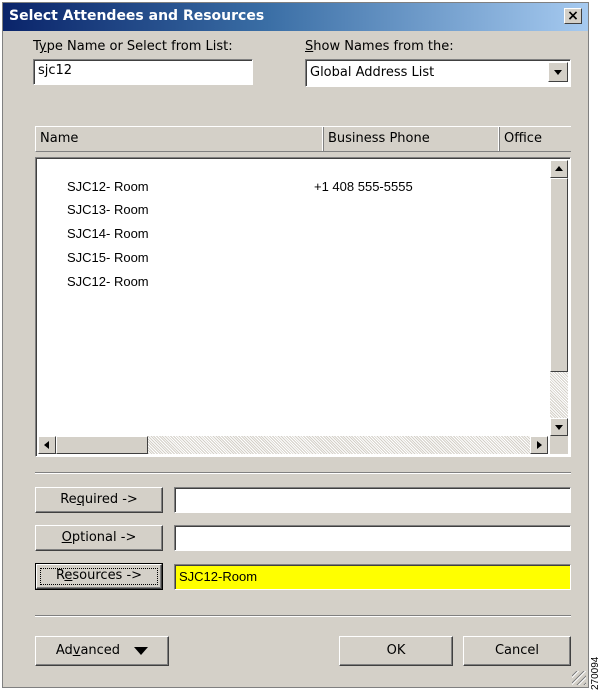 The width and height of the screenshot is (603, 691). What do you see at coordinates (293, 445) in the screenshot?
I see `horizontal-scrollbar` at bounding box center [293, 445].